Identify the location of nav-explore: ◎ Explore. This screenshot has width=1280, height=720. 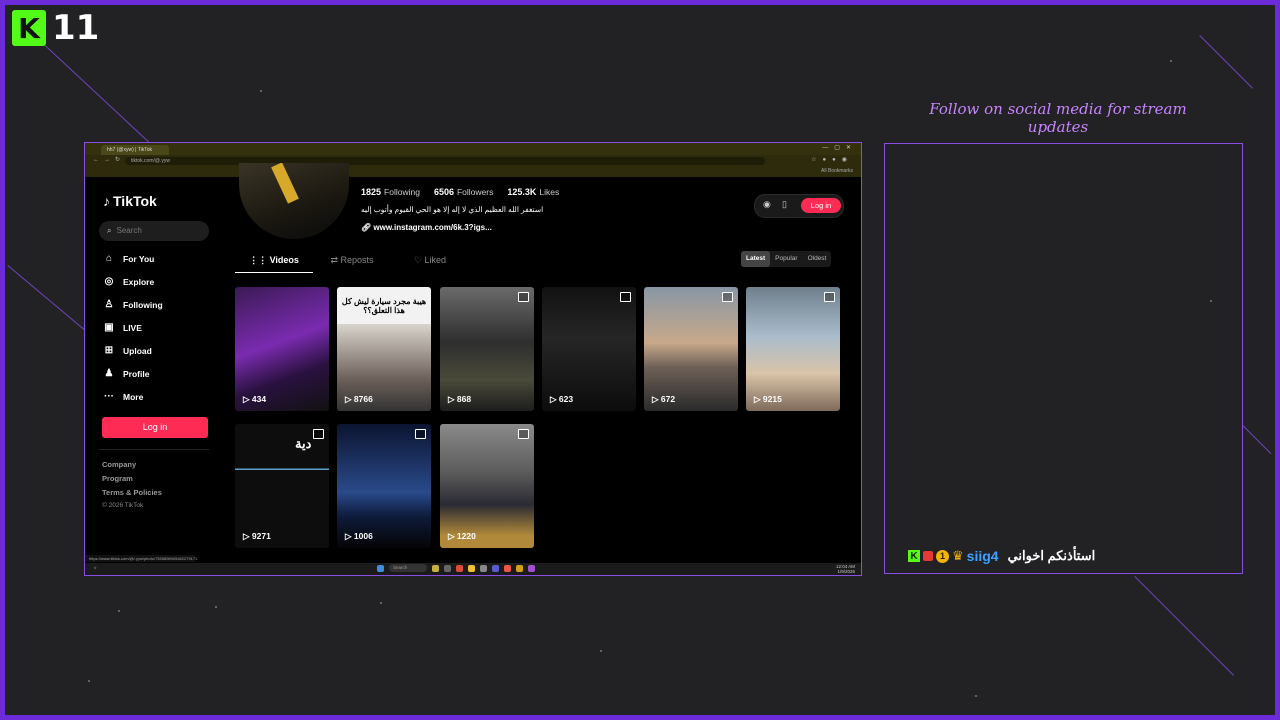
(129, 281).